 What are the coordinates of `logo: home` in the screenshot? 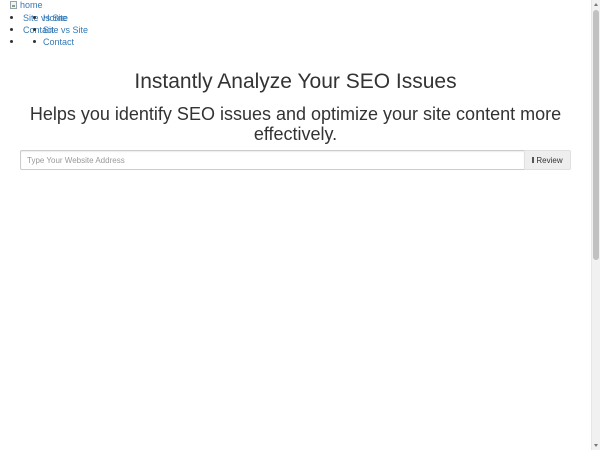 It's located at (26, 5).